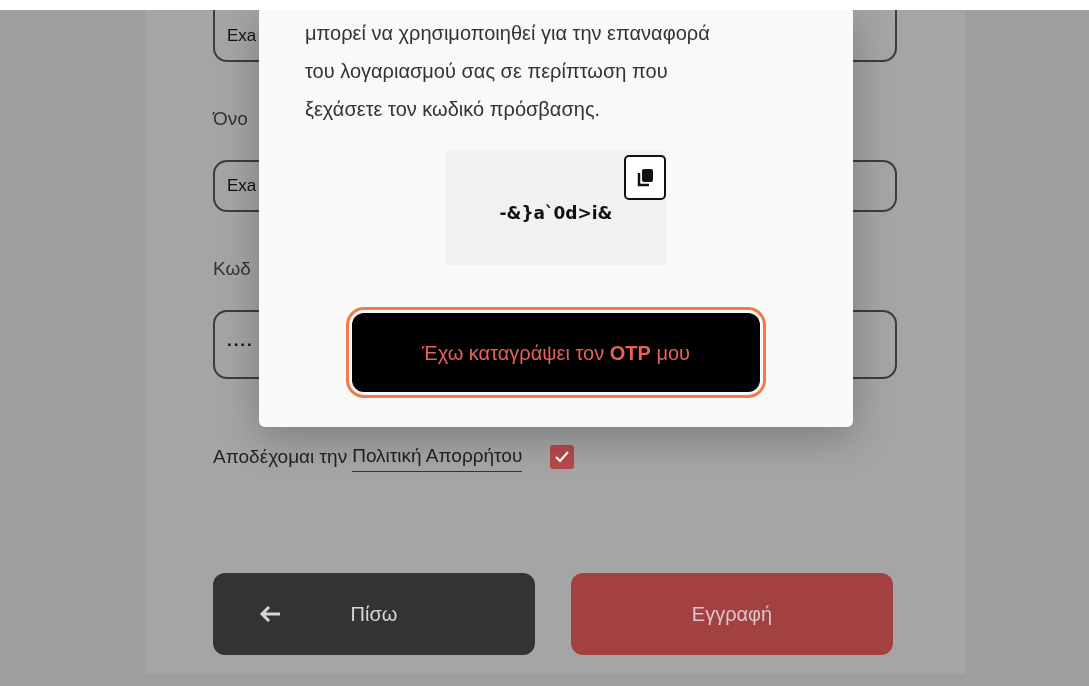 The width and height of the screenshot is (1089, 686). Describe the element at coordinates (280, 456) in the screenshot. I see `consent-text: Αποδέχομαι την` at that location.